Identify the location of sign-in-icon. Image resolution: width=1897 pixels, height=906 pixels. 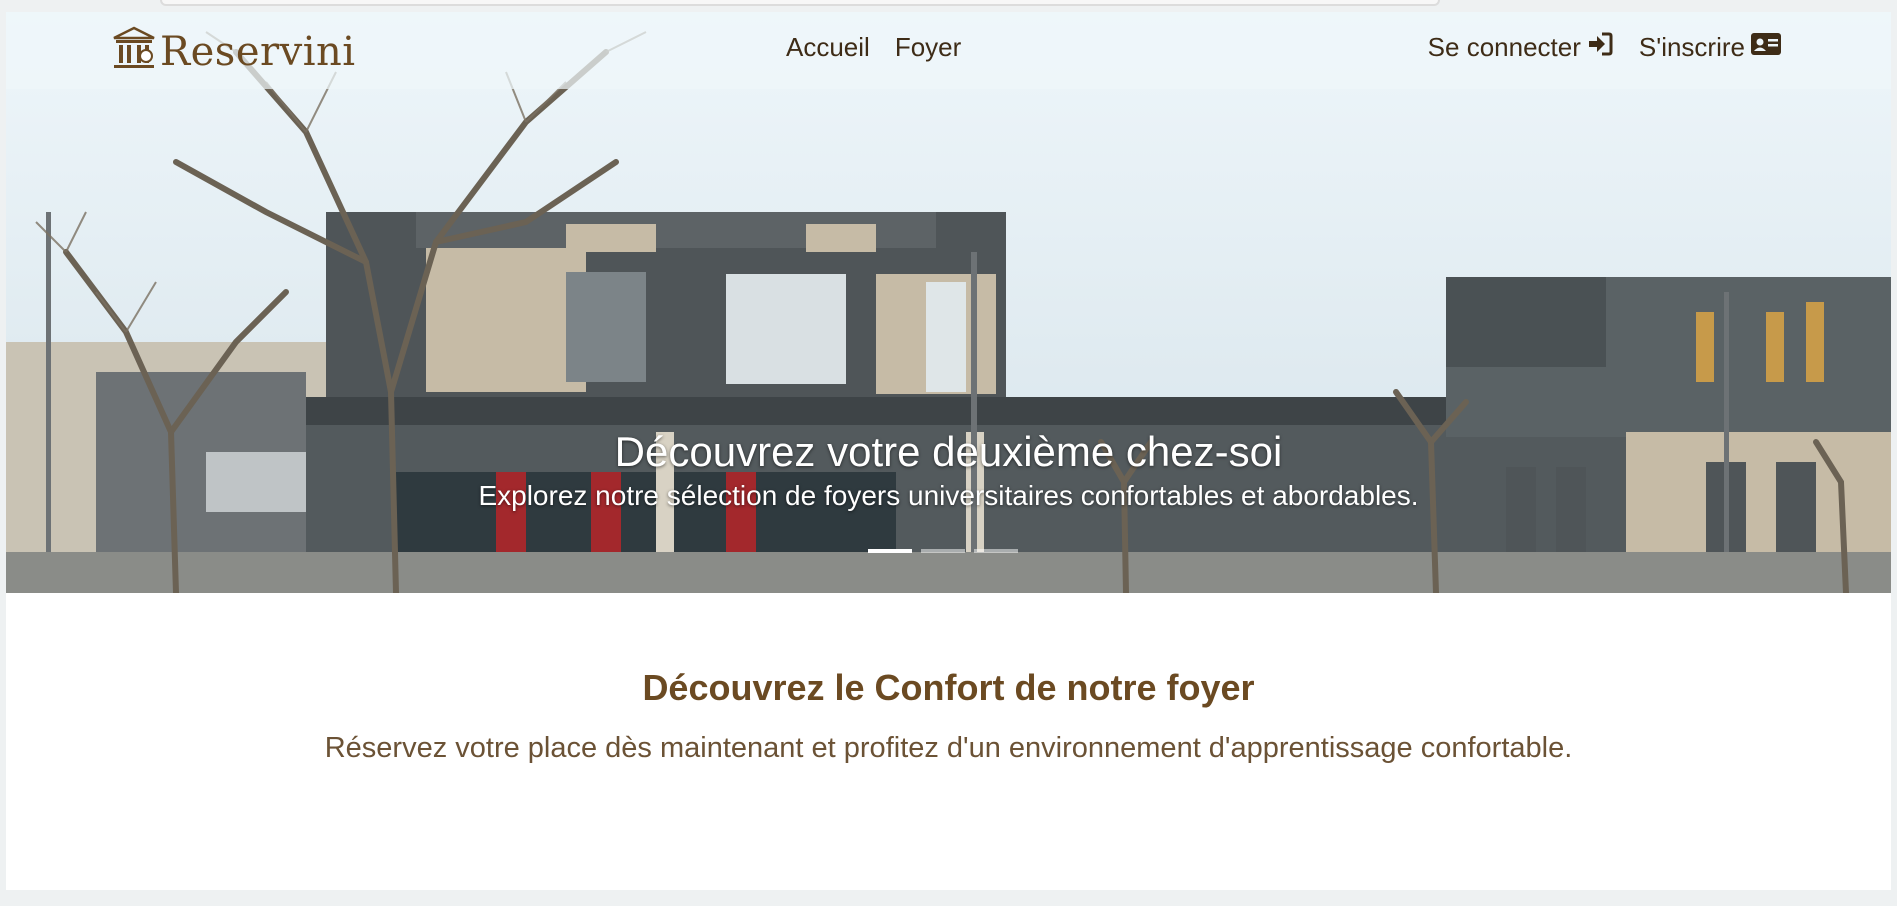
(1600, 47).